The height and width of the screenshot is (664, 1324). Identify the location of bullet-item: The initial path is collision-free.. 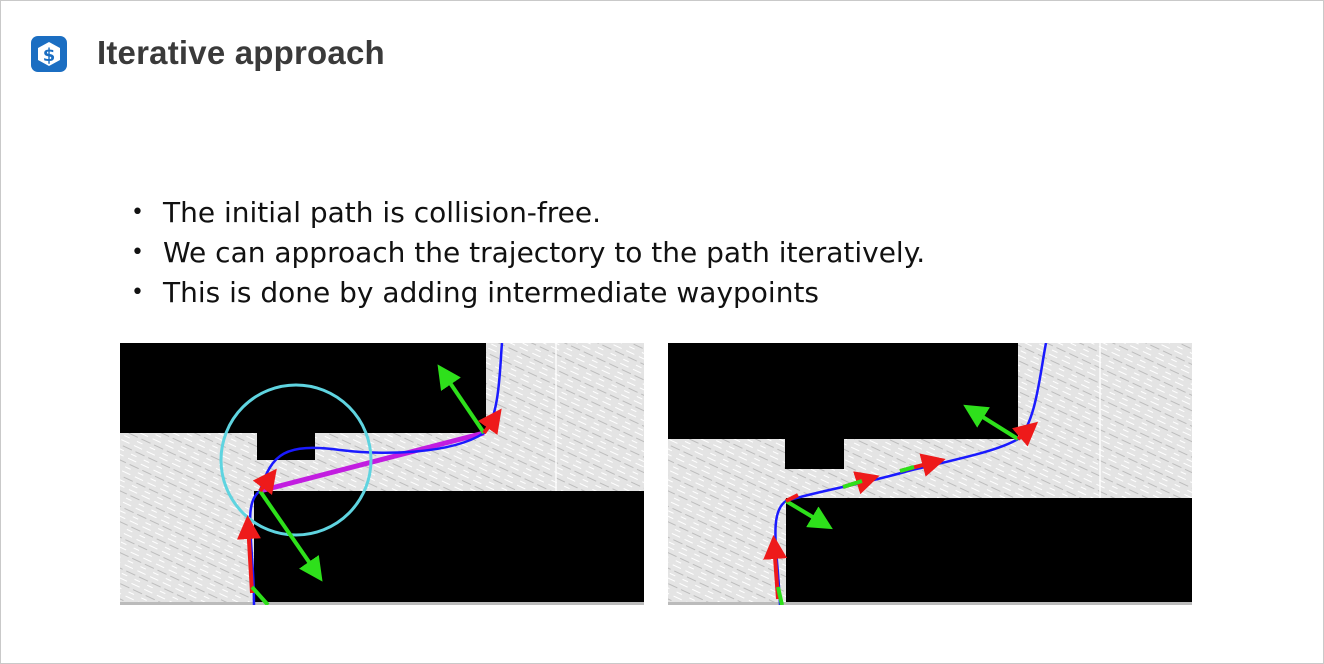
(528, 213).